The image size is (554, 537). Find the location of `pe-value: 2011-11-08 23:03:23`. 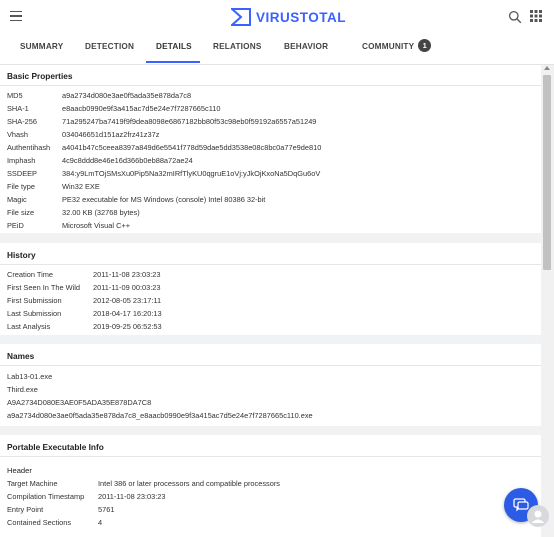

pe-value: 2011-11-08 23:03:23 is located at coordinates (132, 496).